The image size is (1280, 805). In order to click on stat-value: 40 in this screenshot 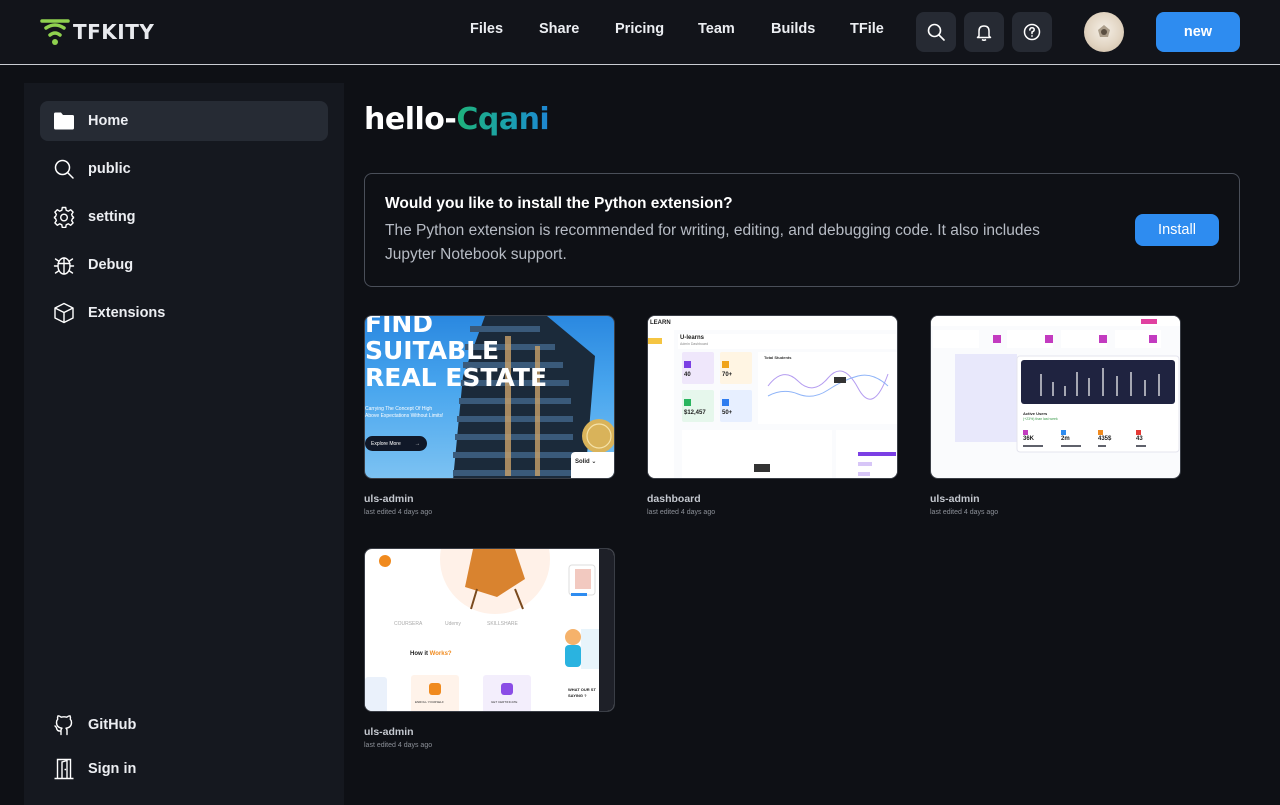, I will do `click(687, 375)`.